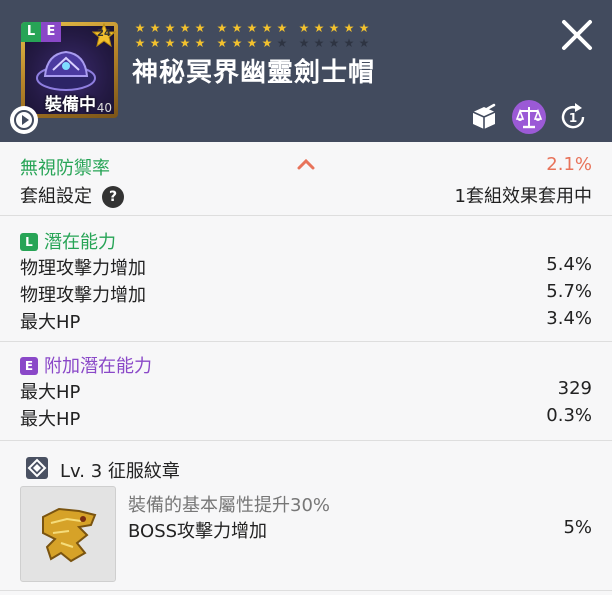  I want to click on dragon-emblem-icon, so click(69, 535).